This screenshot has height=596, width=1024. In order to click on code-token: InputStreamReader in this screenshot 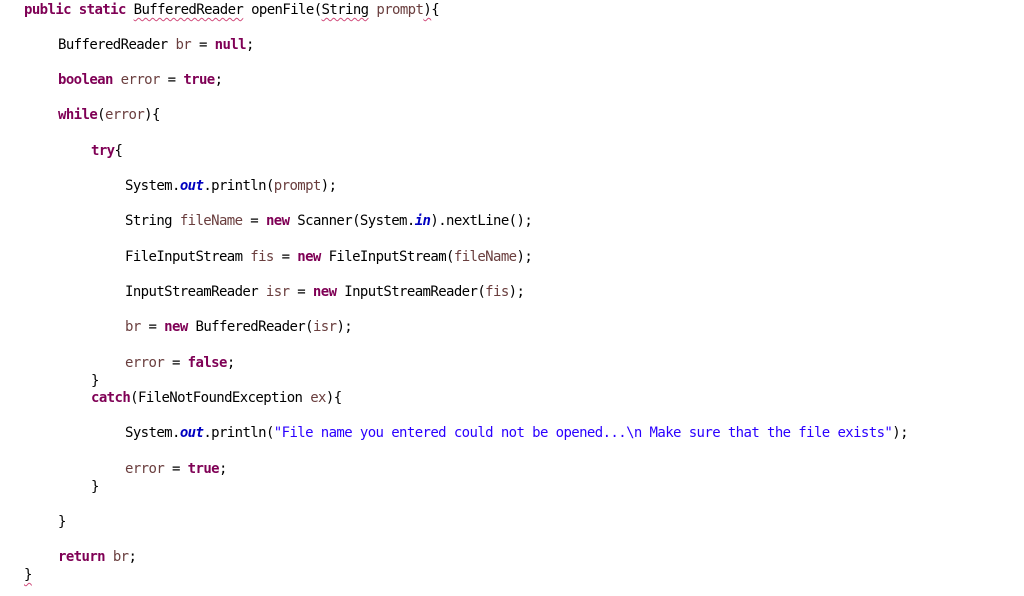, I will do `click(195, 292)`.